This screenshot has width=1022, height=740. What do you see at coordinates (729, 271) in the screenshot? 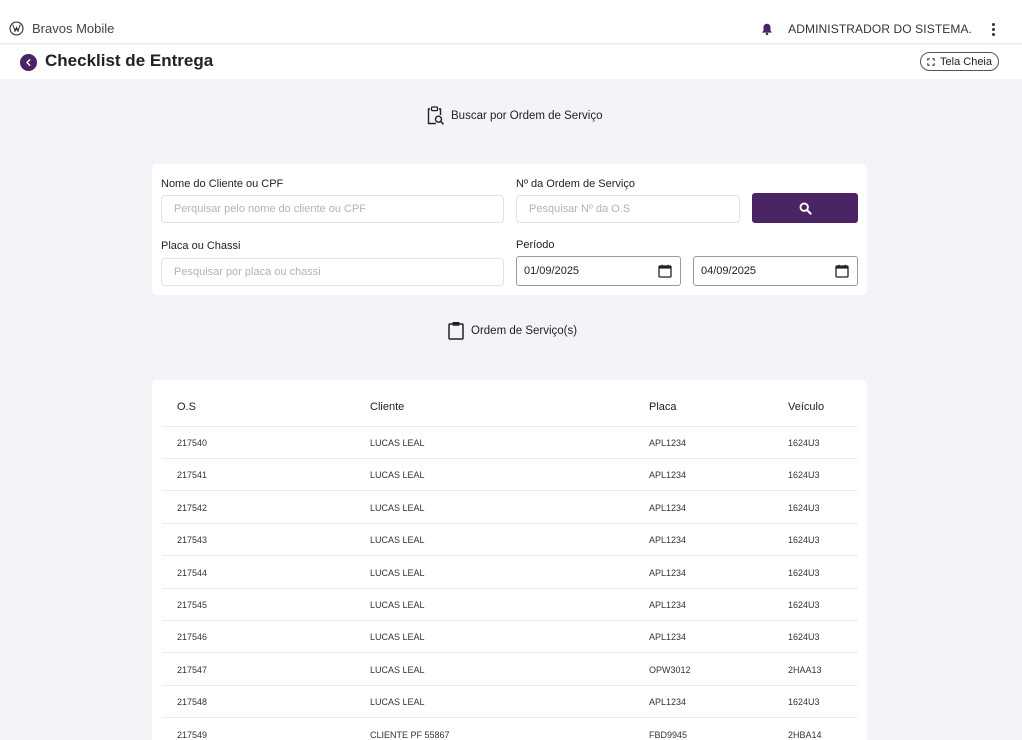
I see `end-date-value: 04/09/2025` at bounding box center [729, 271].